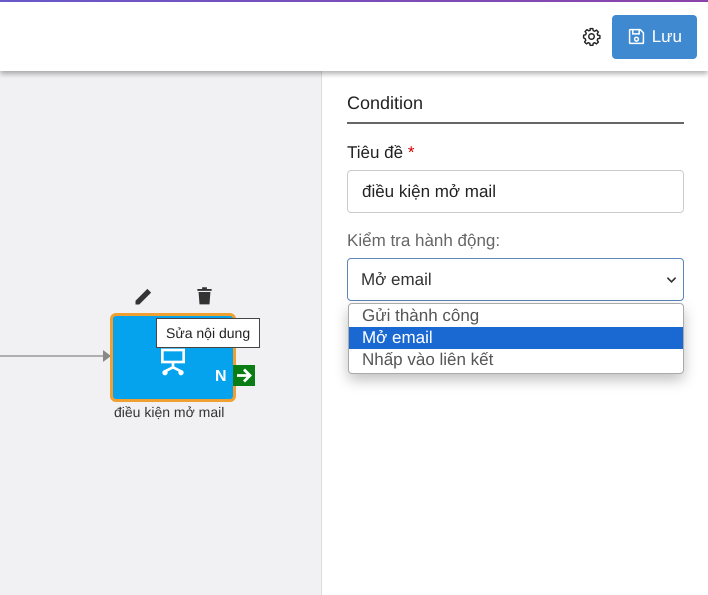 Image resolution: width=708 pixels, height=595 pixels. Describe the element at coordinates (221, 377) in the screenshot. I see `branch-label: N` at that location.